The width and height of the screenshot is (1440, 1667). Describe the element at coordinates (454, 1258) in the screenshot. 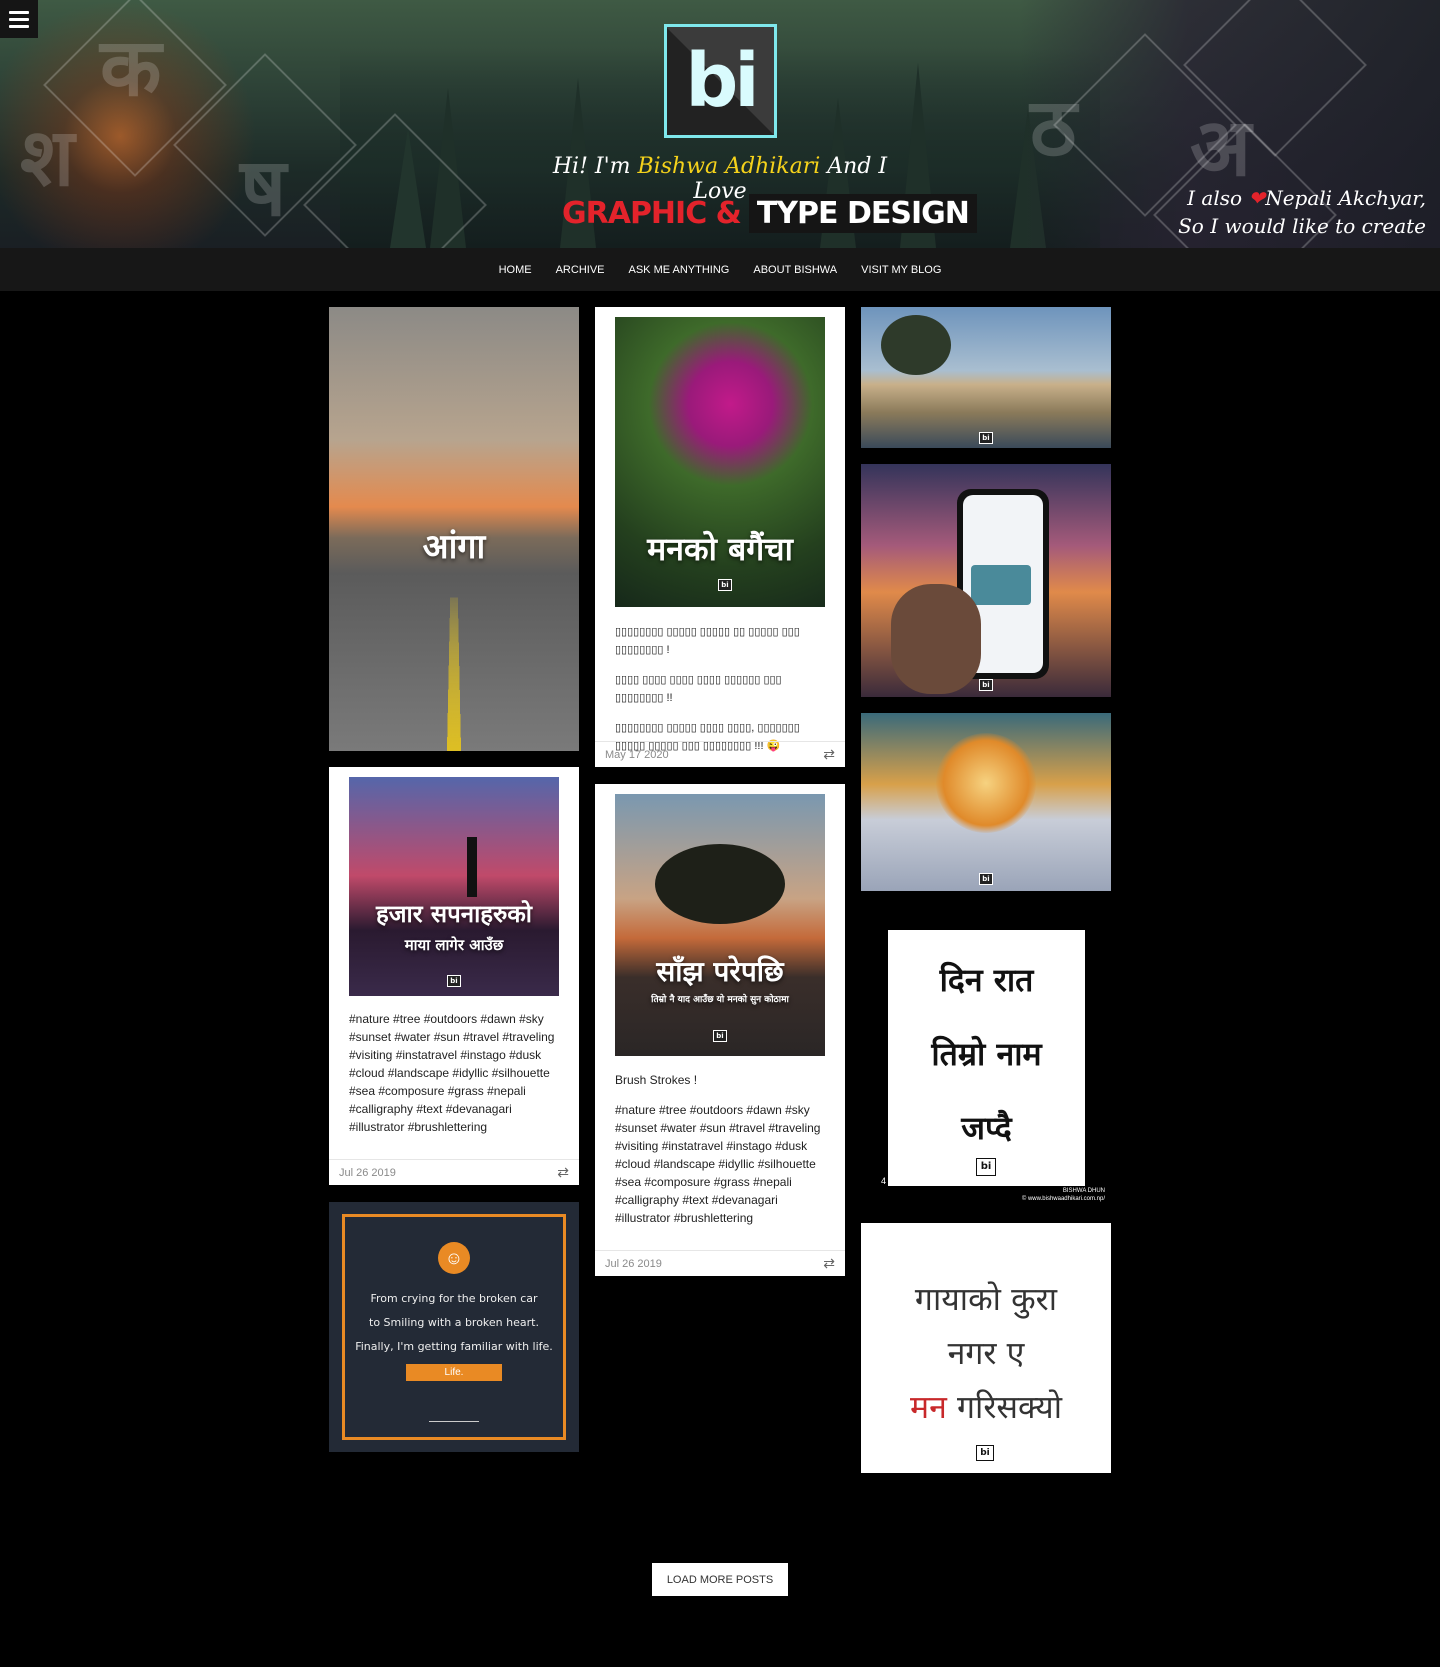

I see `smile-icon: ☺` at that location.